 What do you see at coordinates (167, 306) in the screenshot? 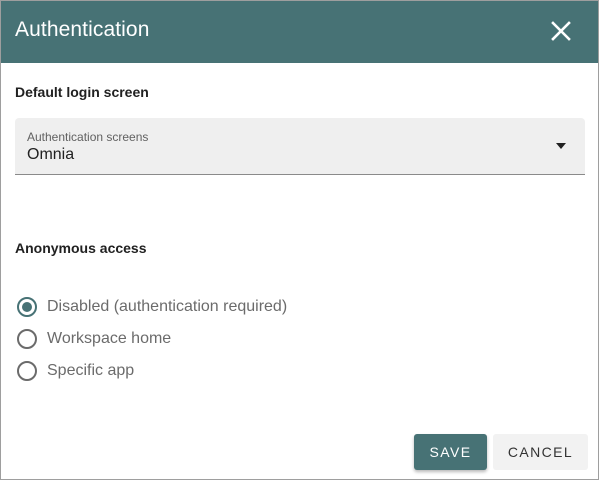
I see `radio-label: Disabled (authentication required)` at bounding box center [167, 306].